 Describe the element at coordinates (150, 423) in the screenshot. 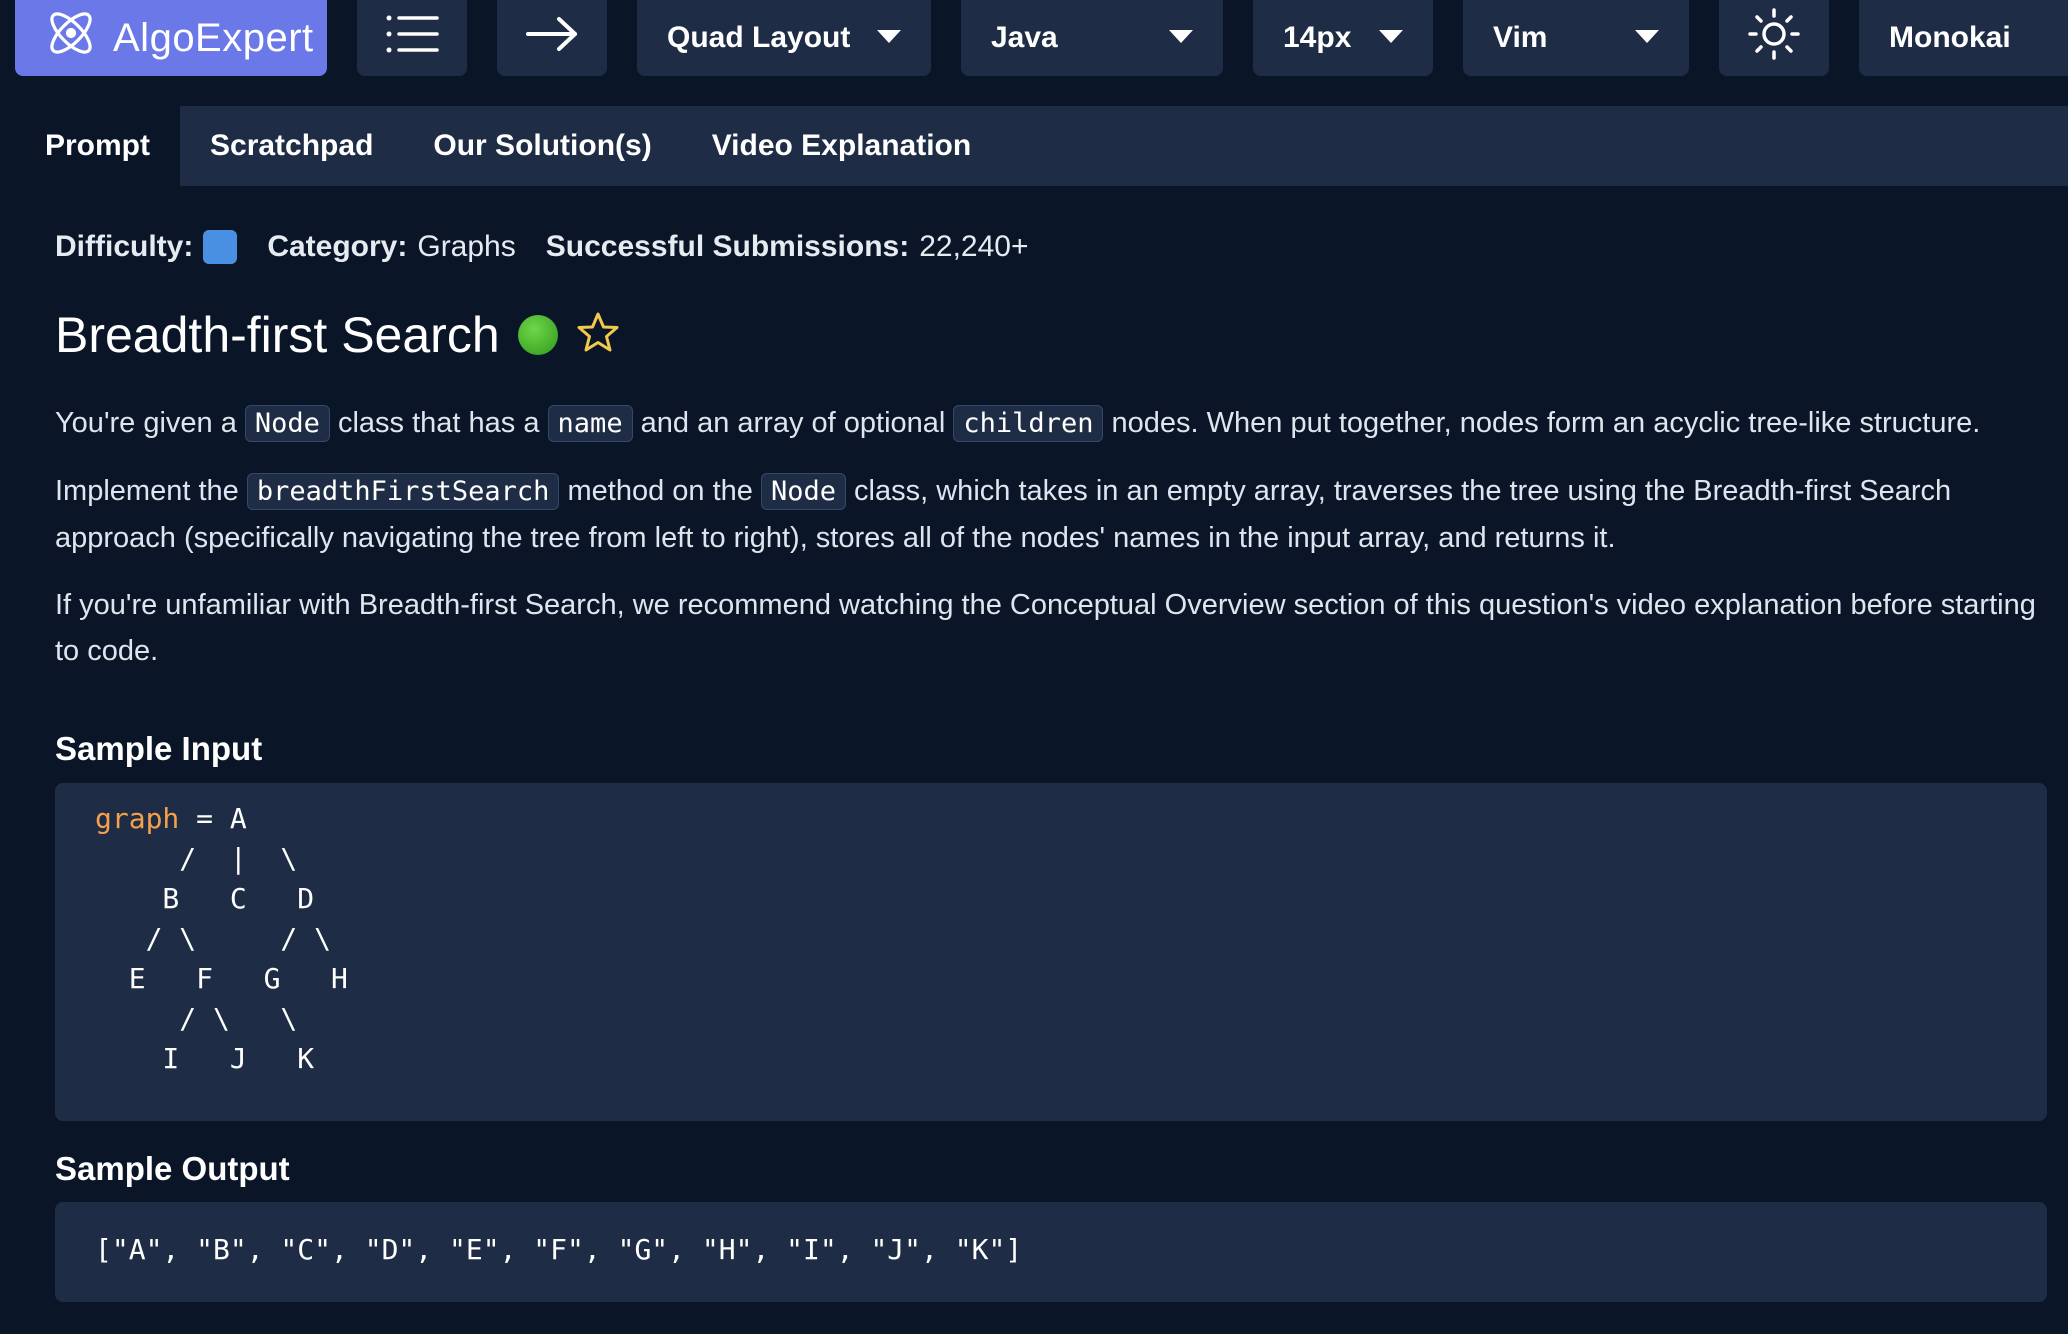

I see `prompt-text: You're given a` at that location.